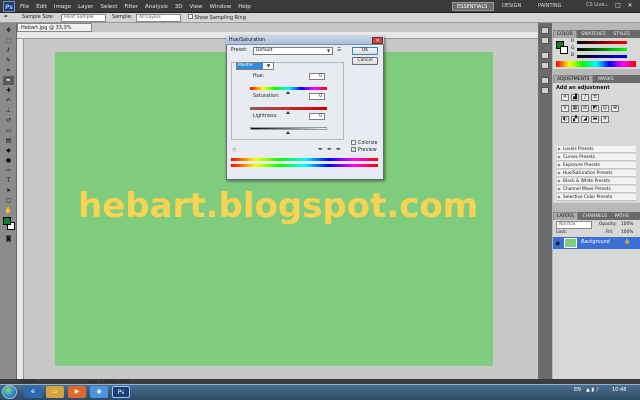  Describe the element at coordinates (605, 108) in the screenshot. I see `photo-filter-icon: ◎` at that location.